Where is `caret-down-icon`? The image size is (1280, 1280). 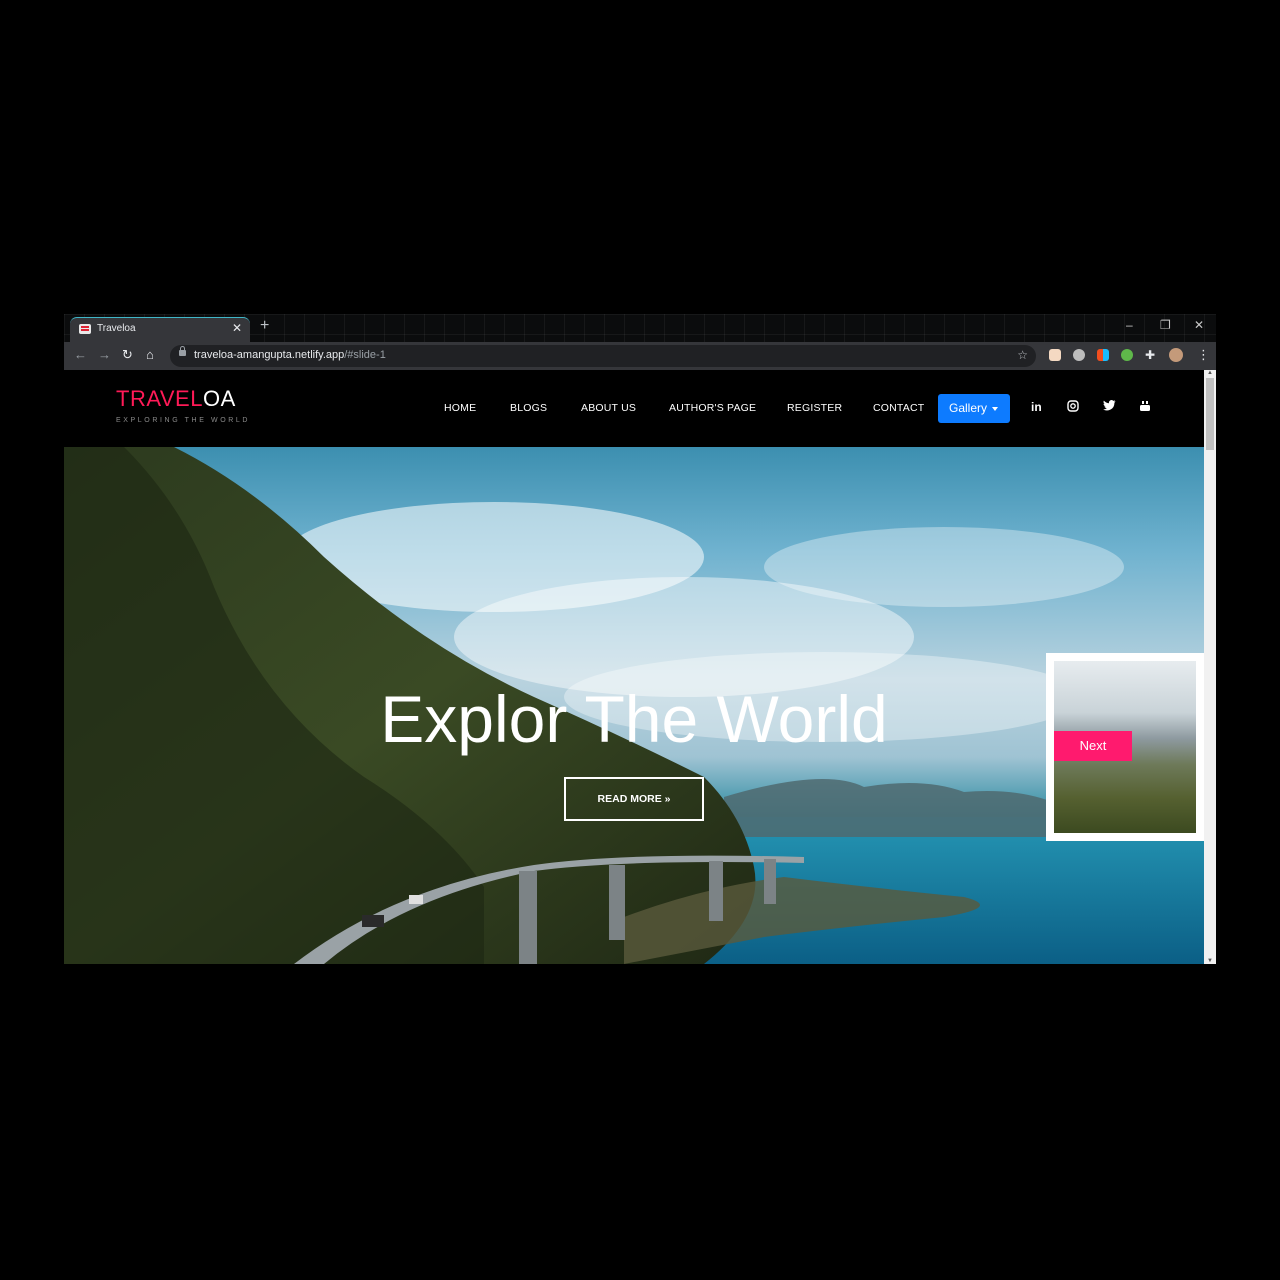
caret-down-icon is located at coordinates (995, 408).